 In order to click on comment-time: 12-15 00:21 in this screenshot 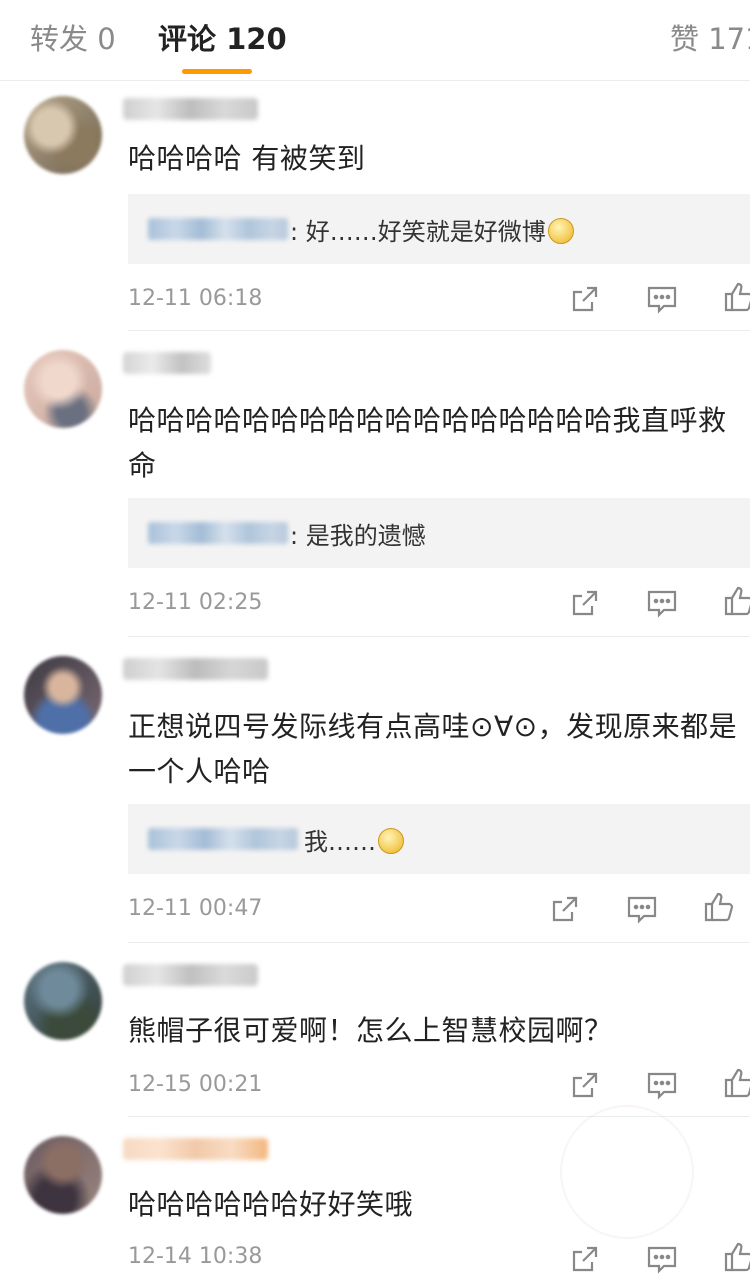, I will do `click(195, 1084)`.